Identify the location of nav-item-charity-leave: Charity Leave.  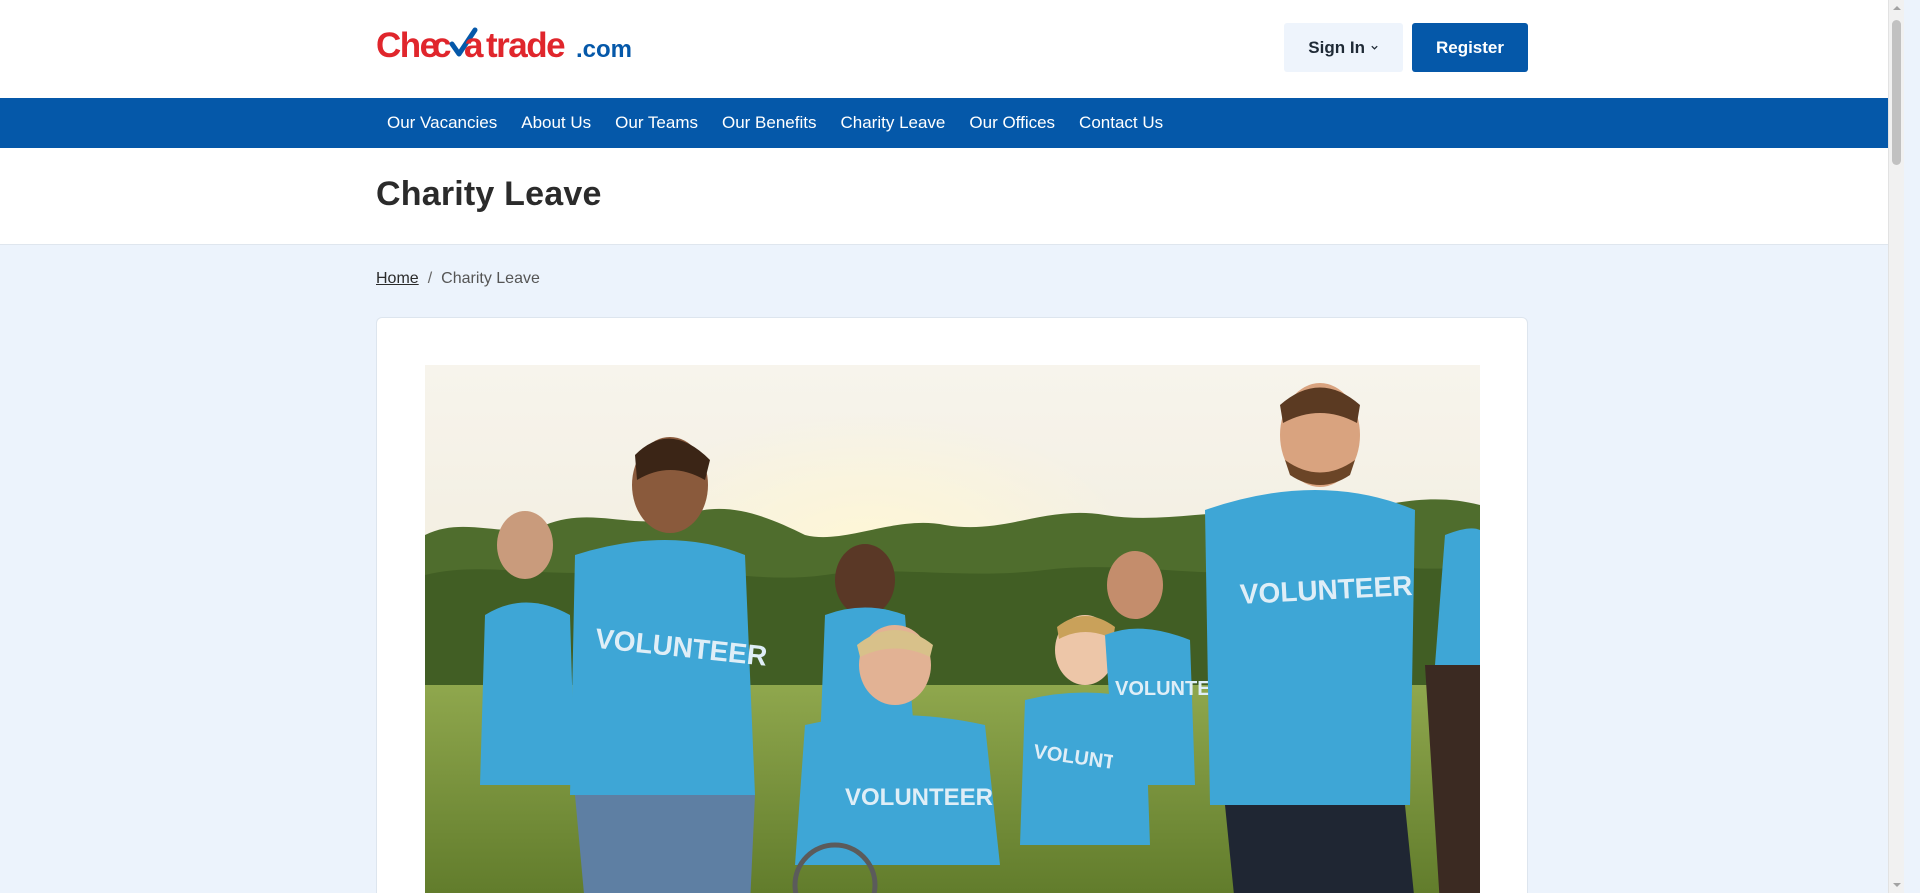
(893, 123).